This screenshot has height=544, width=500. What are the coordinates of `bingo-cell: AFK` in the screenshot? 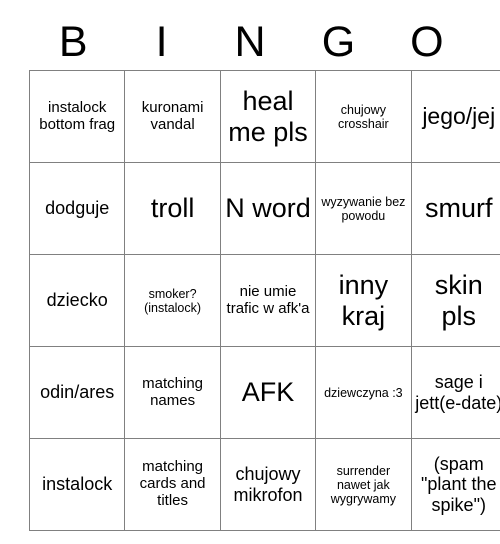 It's located at (268, 392).